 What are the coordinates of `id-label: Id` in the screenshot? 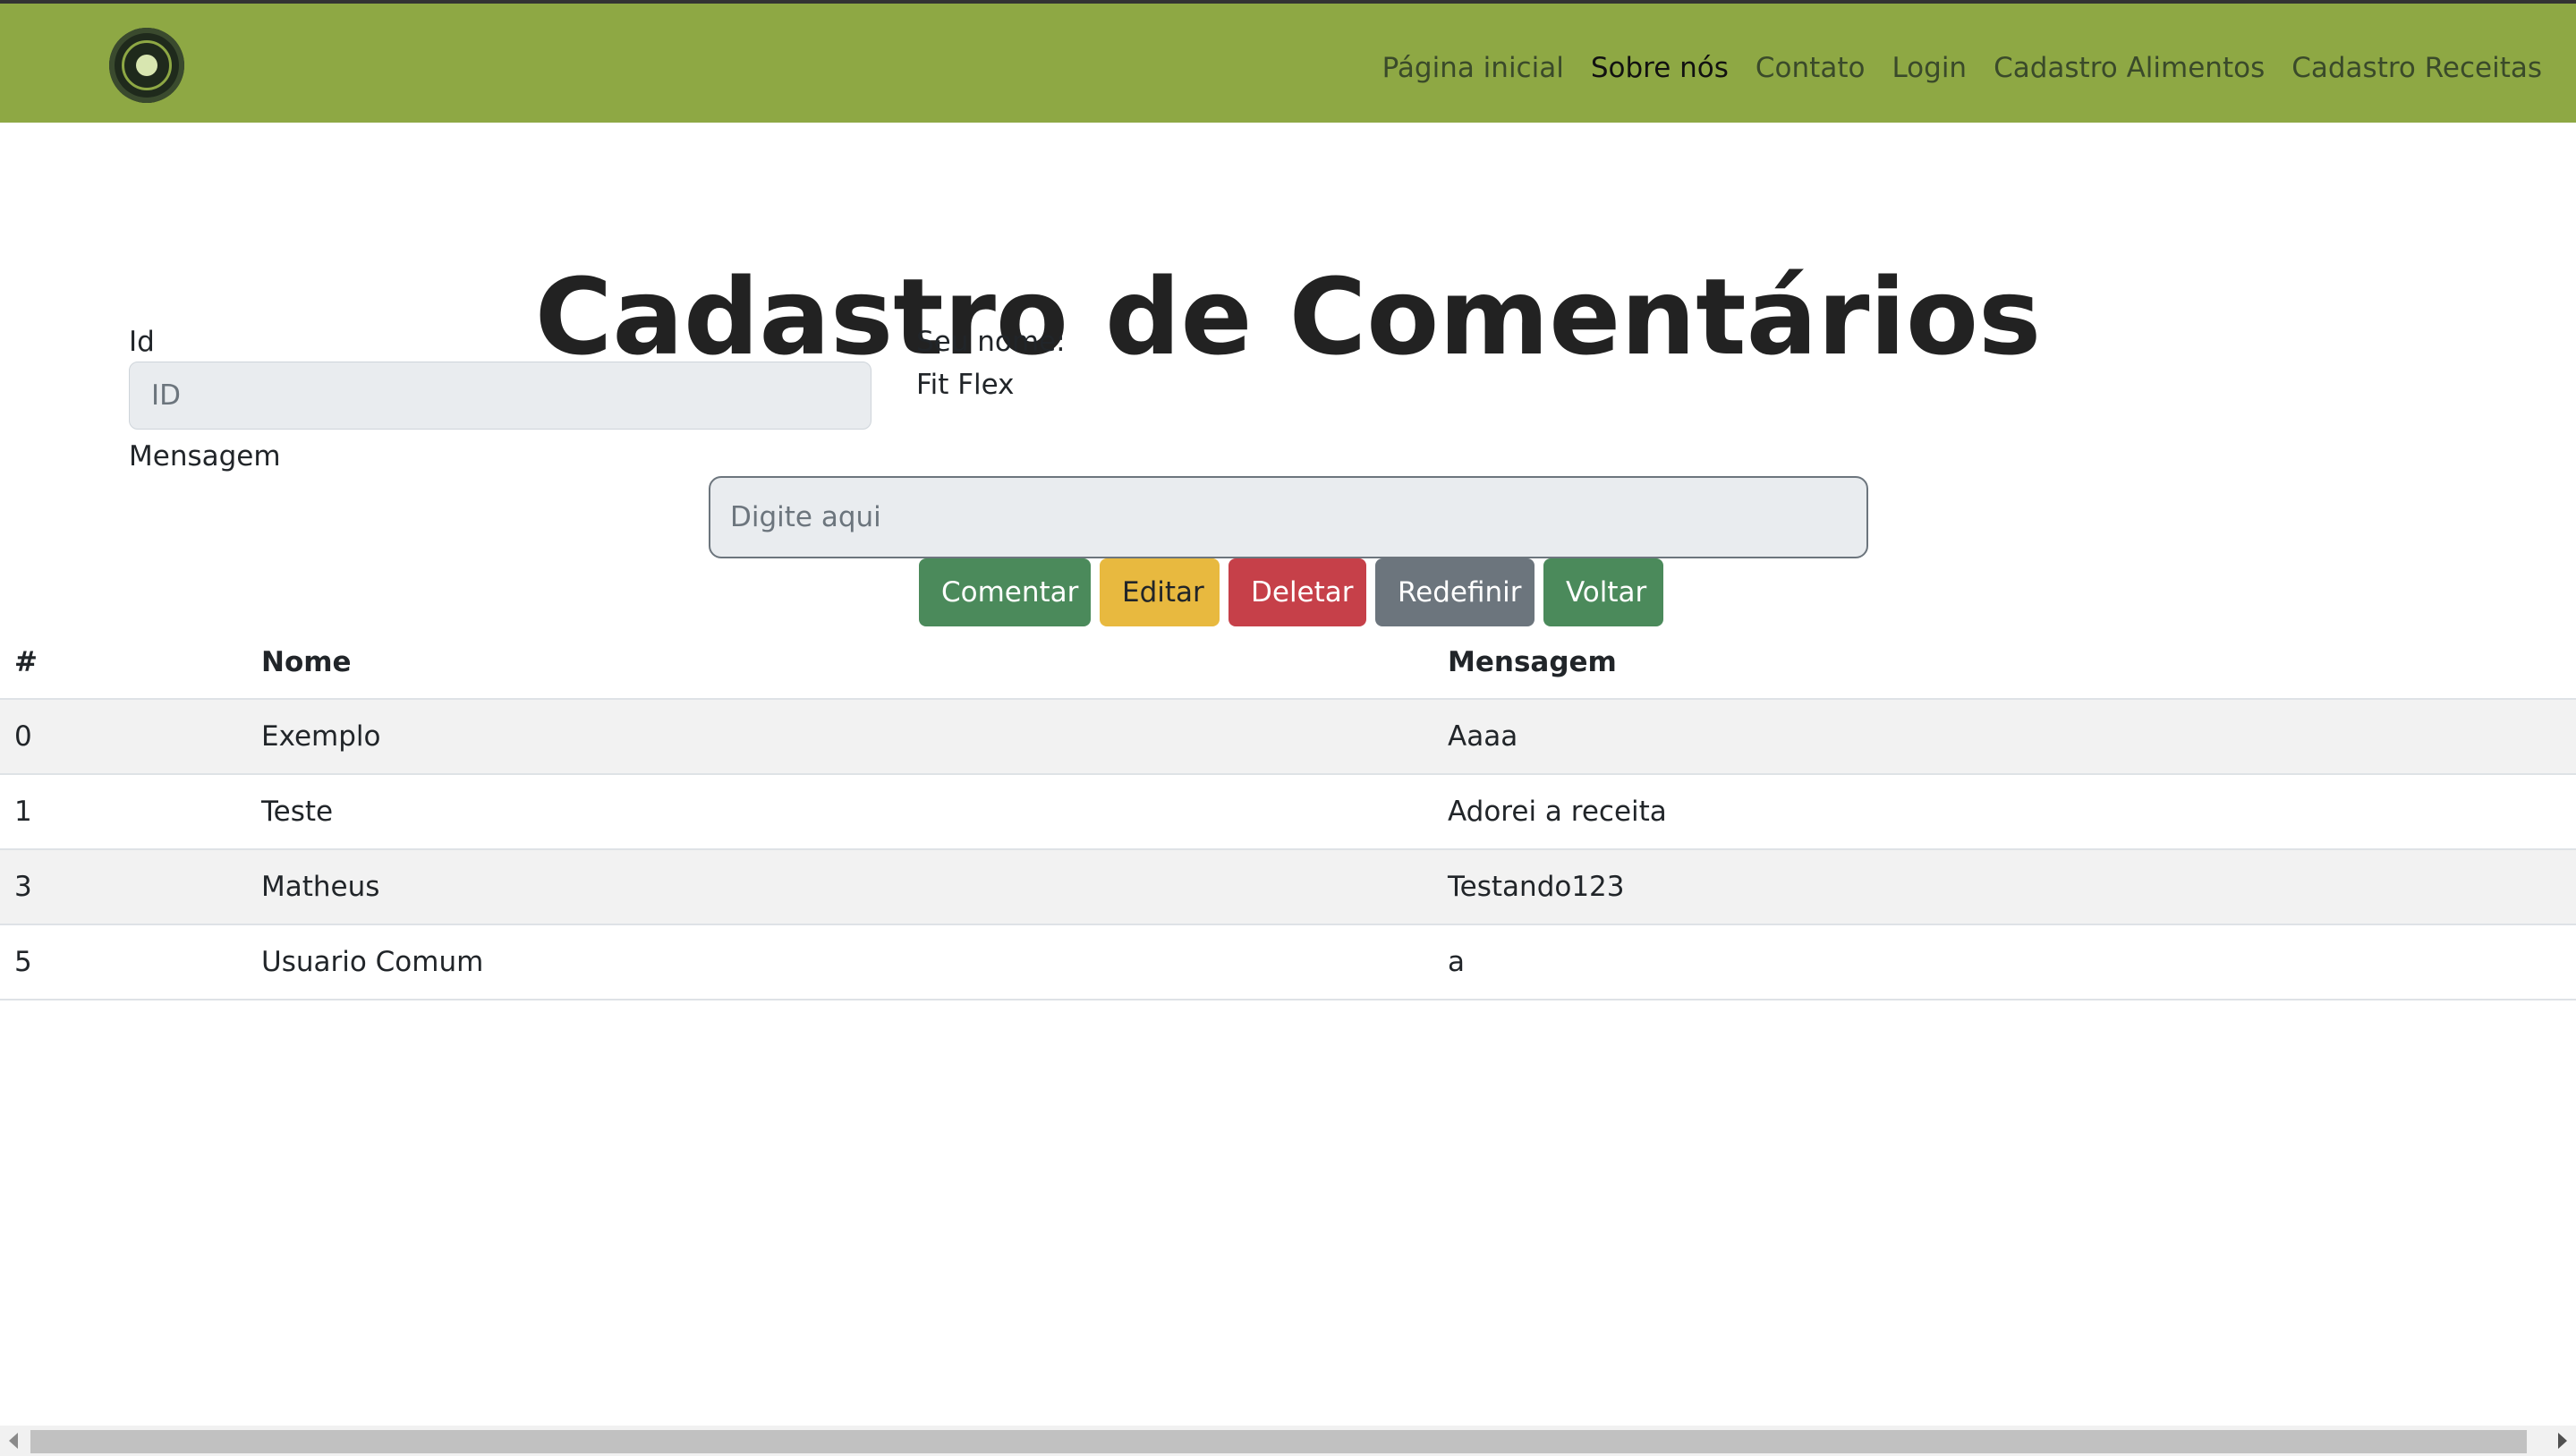 It's located at (142, 342).